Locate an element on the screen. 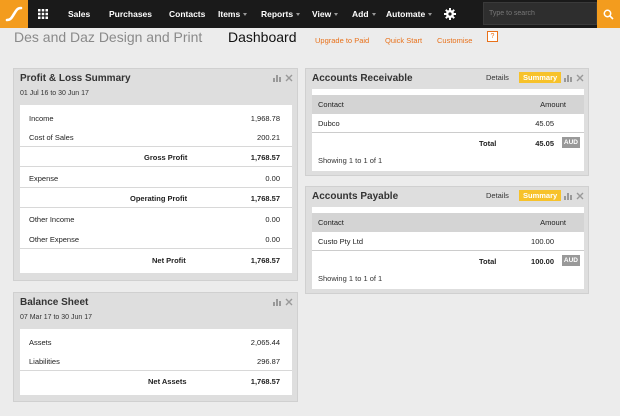  table-row: Gross Profit 1,768.57 is located at coordinates (156, 157).